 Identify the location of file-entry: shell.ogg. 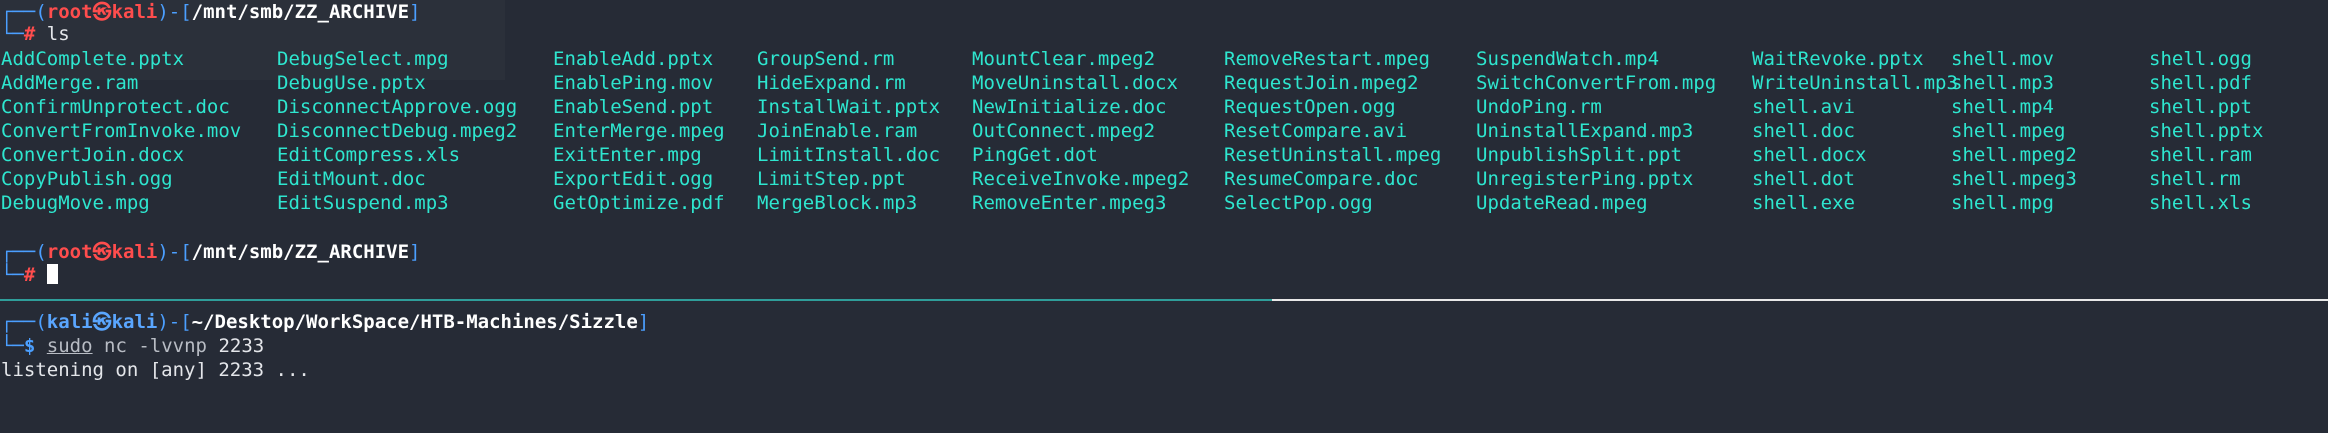
(2200, 59).